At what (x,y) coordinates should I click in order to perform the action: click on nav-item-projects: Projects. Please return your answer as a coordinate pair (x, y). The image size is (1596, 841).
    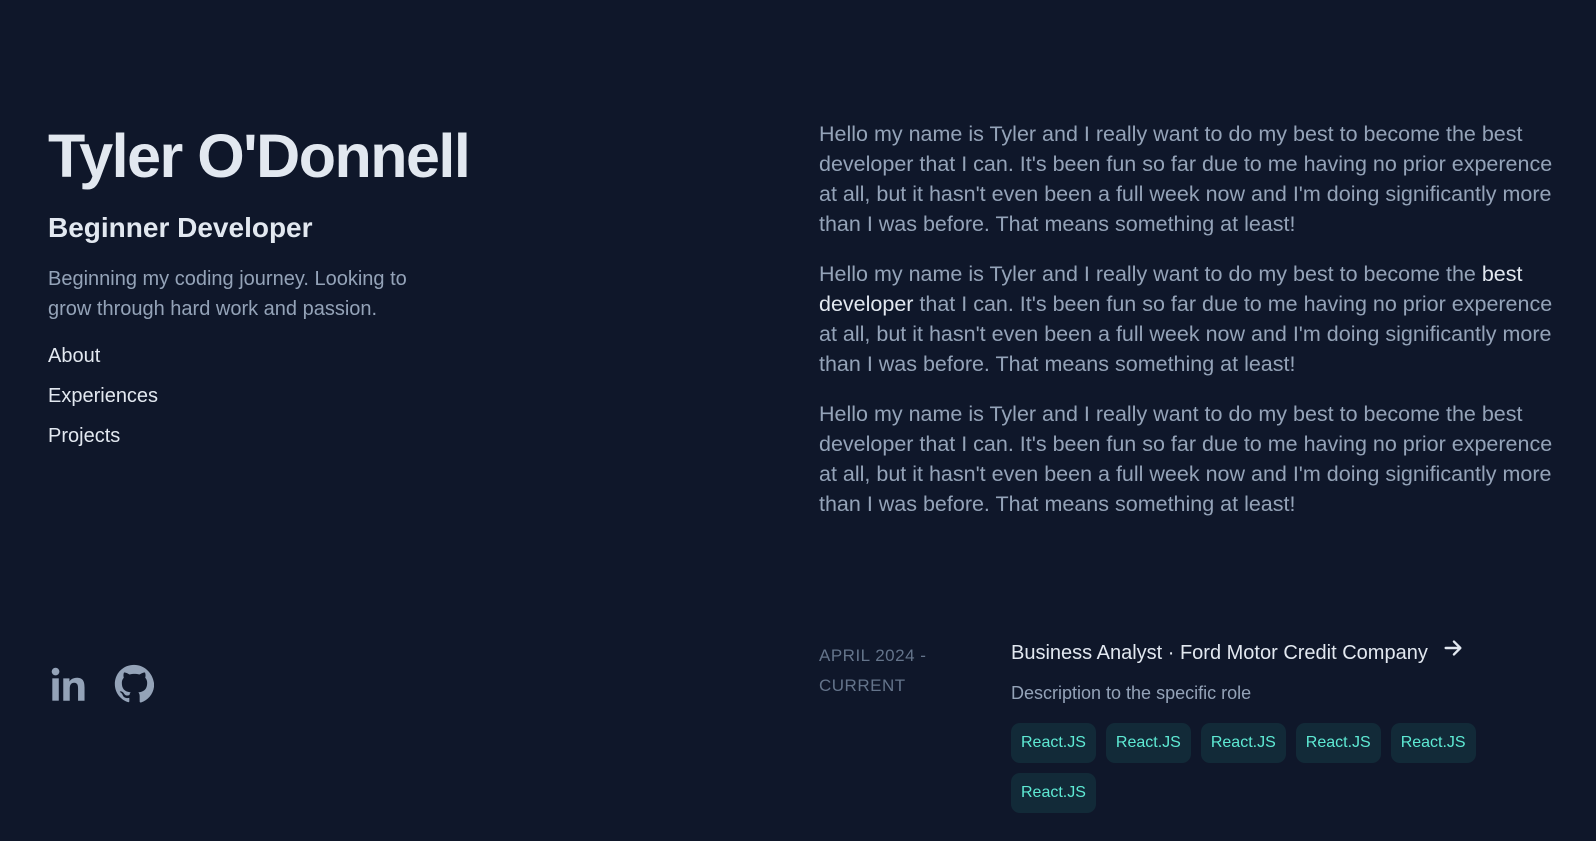
    Looking at the image, I should click on (103, 436).